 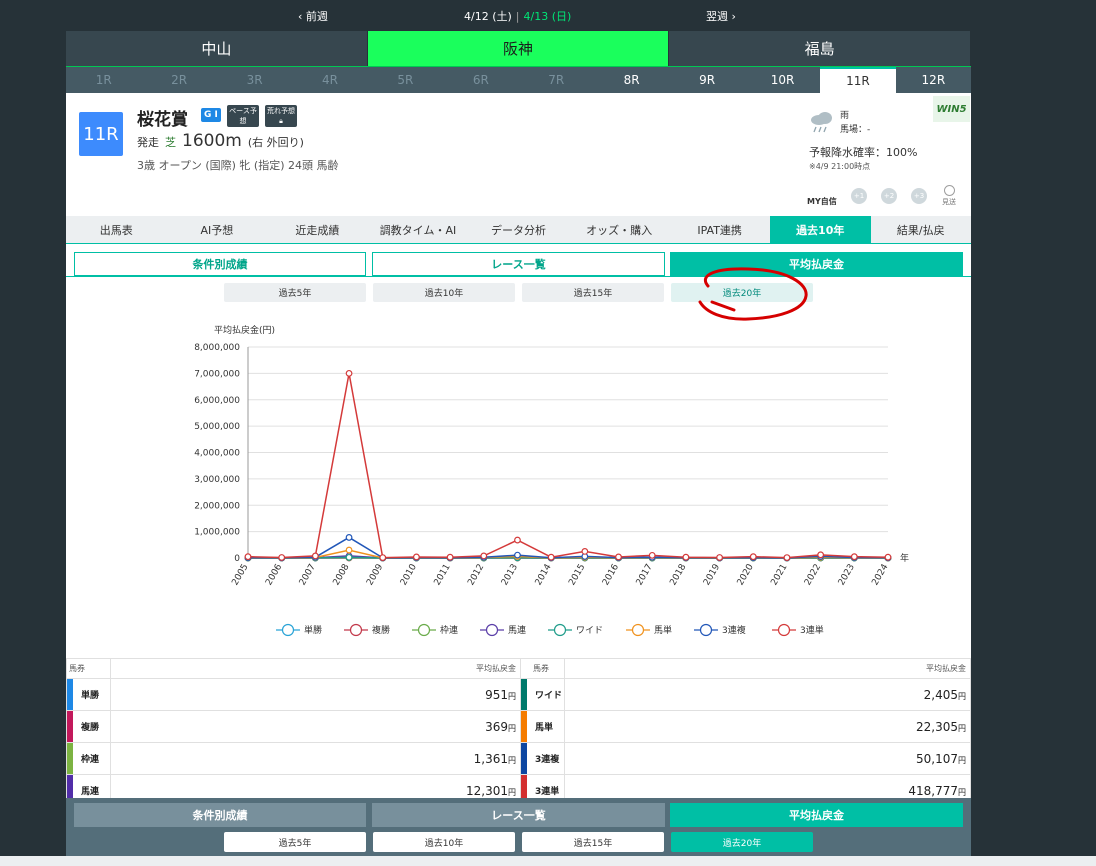 I want to click on bottom-subtab-conditions: 条件別成績, so click(x=220, y=815).